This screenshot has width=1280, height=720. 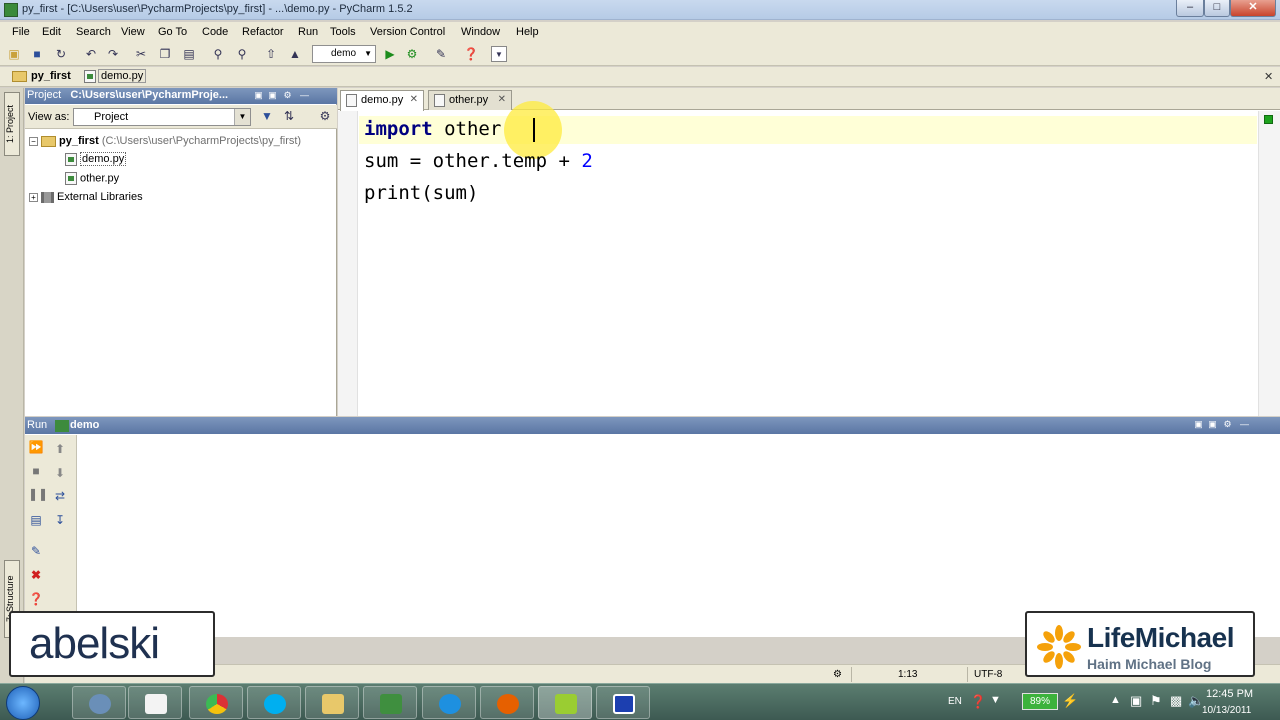 I want to click on status-position: 1:13, so click(x=908, y=674).